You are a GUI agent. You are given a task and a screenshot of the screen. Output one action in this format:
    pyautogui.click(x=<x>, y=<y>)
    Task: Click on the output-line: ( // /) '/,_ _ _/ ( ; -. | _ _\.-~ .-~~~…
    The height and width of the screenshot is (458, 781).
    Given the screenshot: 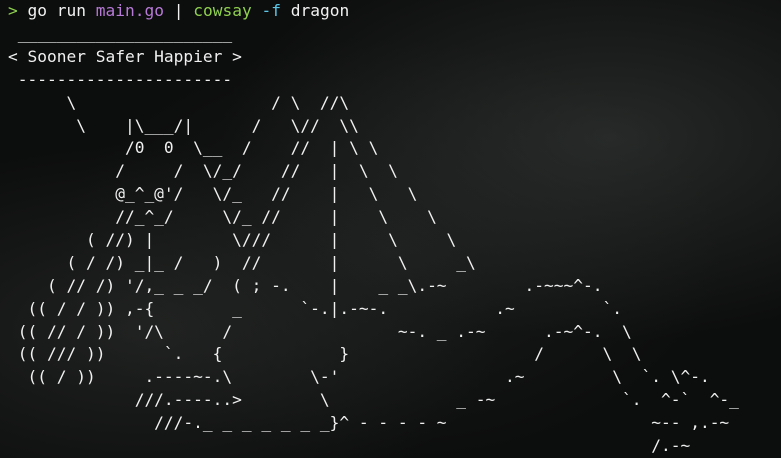 What is the action you would take?
    pyautogui.click(x=305, y=285)
    